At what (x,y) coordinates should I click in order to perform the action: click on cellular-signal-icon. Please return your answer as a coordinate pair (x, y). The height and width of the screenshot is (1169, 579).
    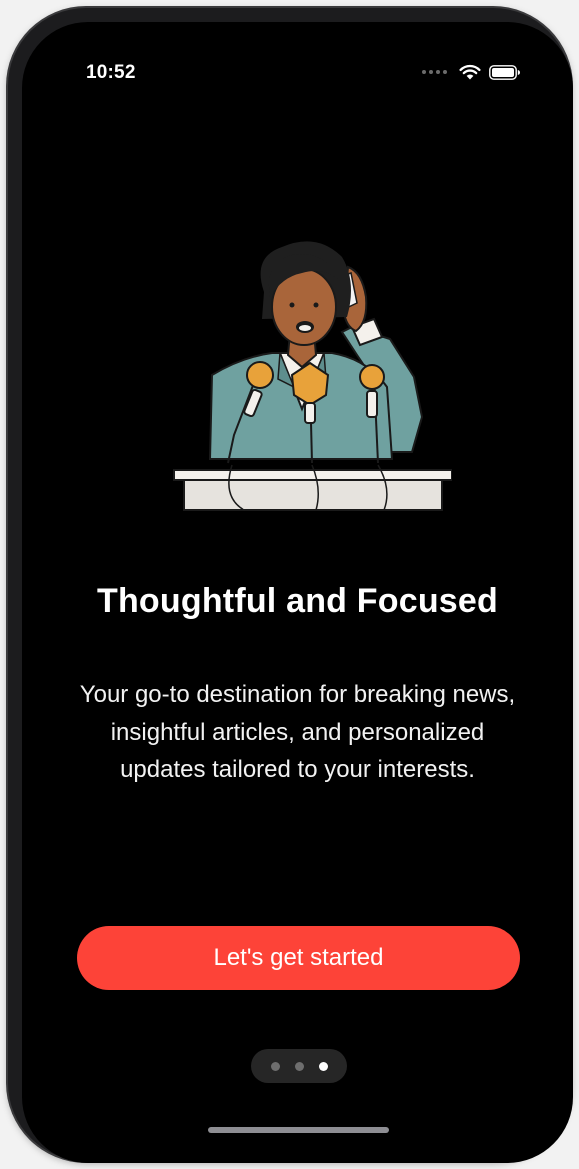
    Looking at the image, I should click on (434, 72).